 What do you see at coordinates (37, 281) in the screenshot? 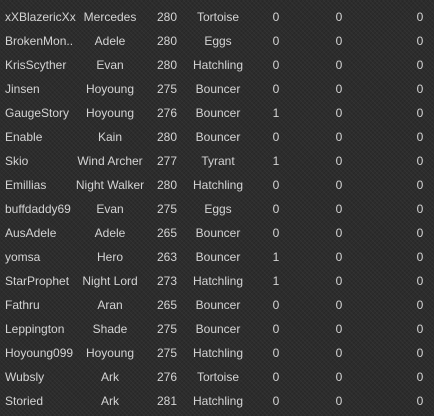
I see `member-name: StarProphet` at bounding box center [37, 281].